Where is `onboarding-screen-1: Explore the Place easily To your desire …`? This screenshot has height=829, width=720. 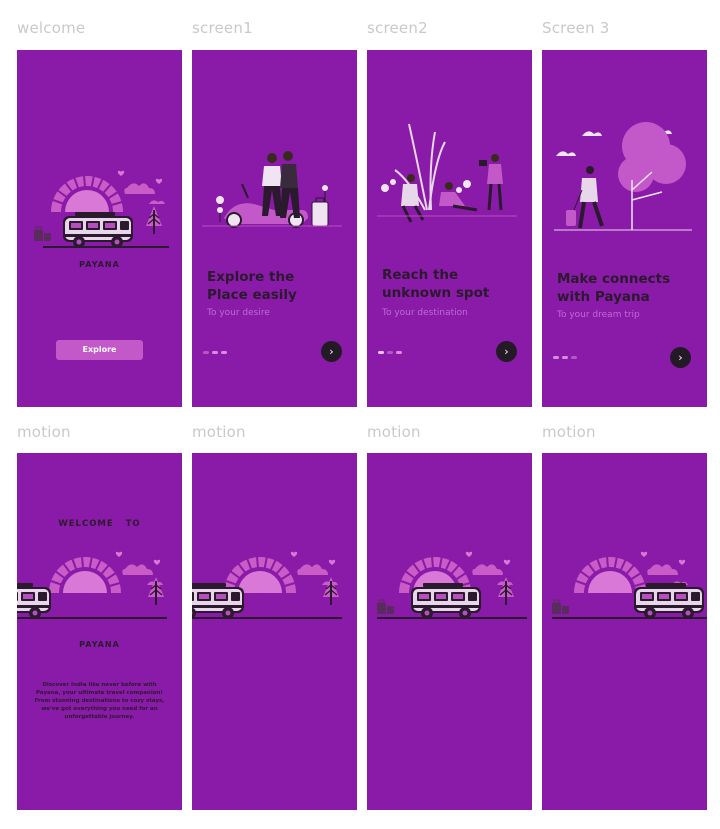 onboarding-screen-1: Explore the Place easily To your desire … is located at coordinates (274, 228).